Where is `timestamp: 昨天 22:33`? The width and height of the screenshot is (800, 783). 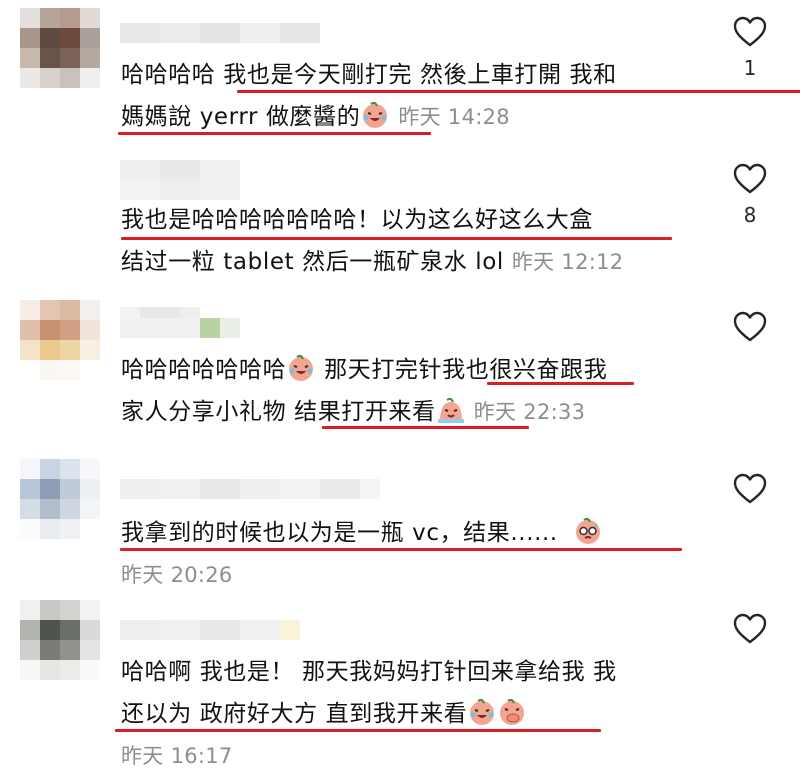 timestamp: 昨天 22:33 is located at coordinates (529, 412).